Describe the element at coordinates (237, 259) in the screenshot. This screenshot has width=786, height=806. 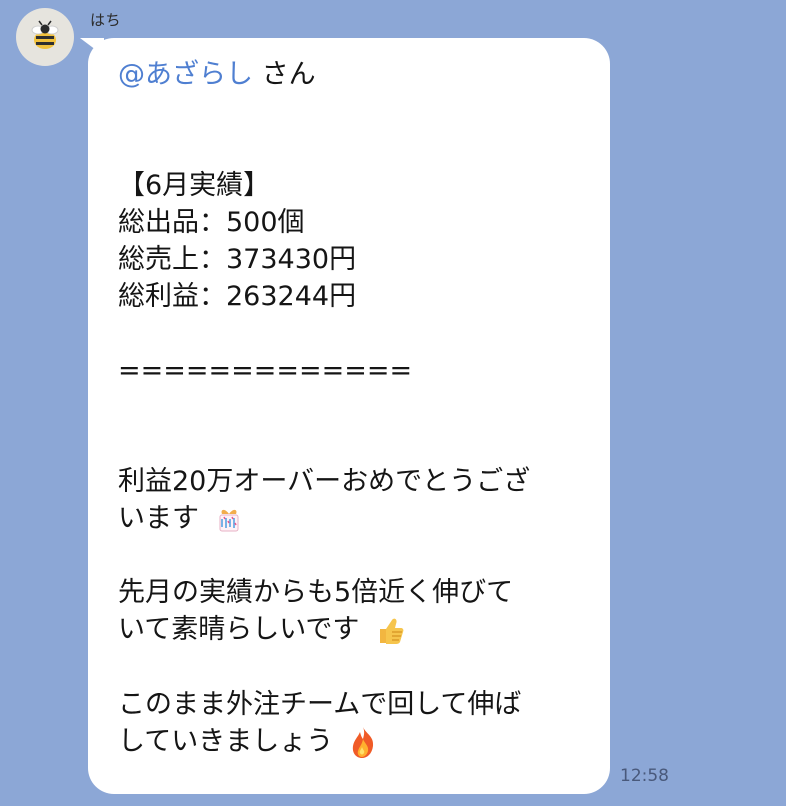
I see `results-item-sales: 総売上：373430円` at that location.